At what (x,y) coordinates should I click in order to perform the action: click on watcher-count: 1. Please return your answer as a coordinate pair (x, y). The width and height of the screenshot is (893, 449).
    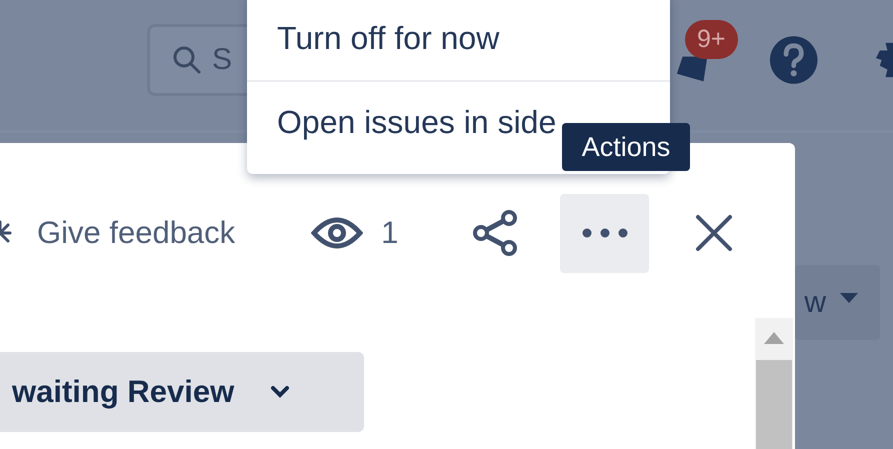
    Looking at the image, I should click on (389, 233).